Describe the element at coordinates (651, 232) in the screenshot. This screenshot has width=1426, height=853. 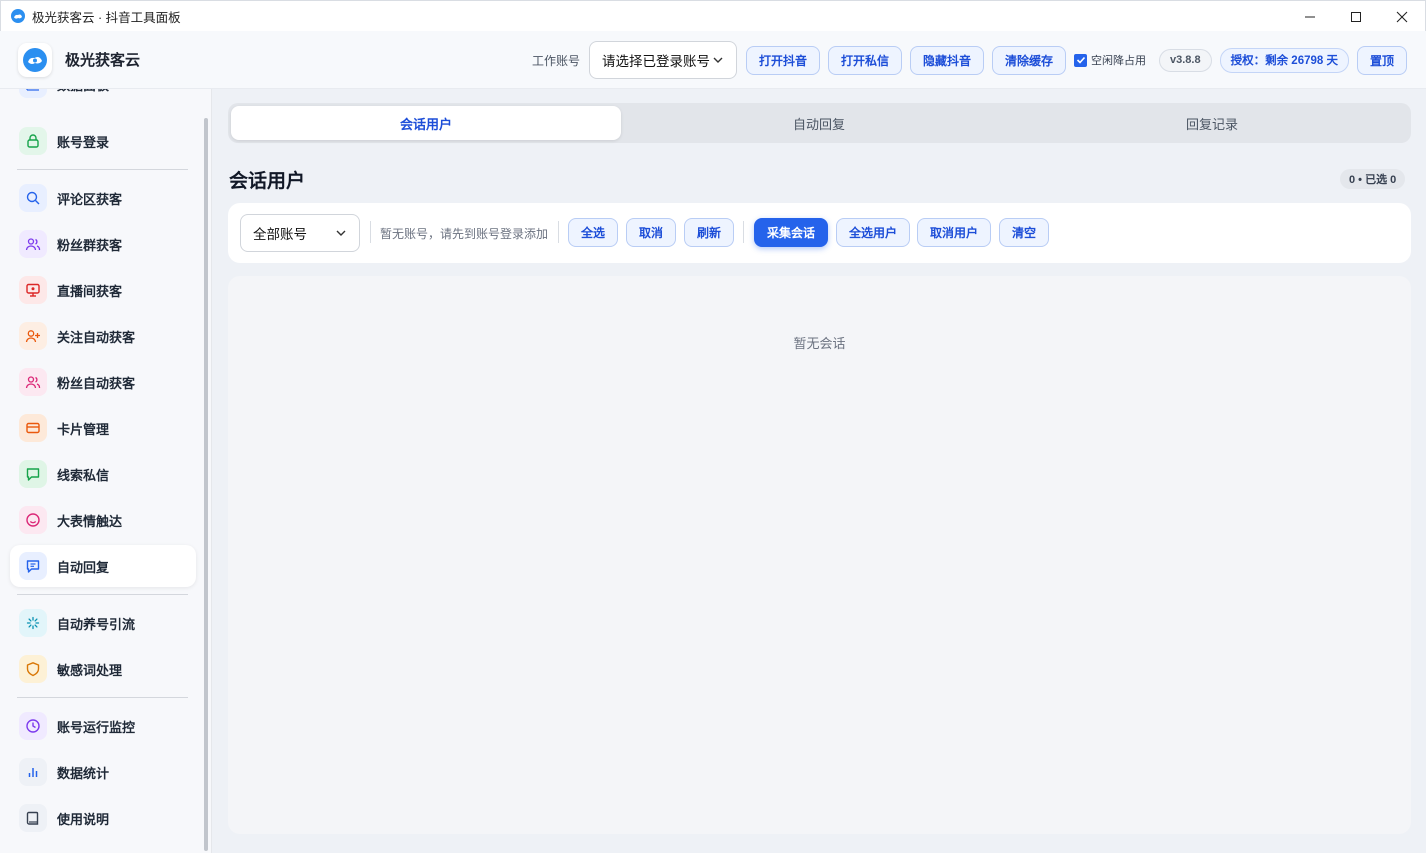
I see `cancel-button: 取消` at that location.